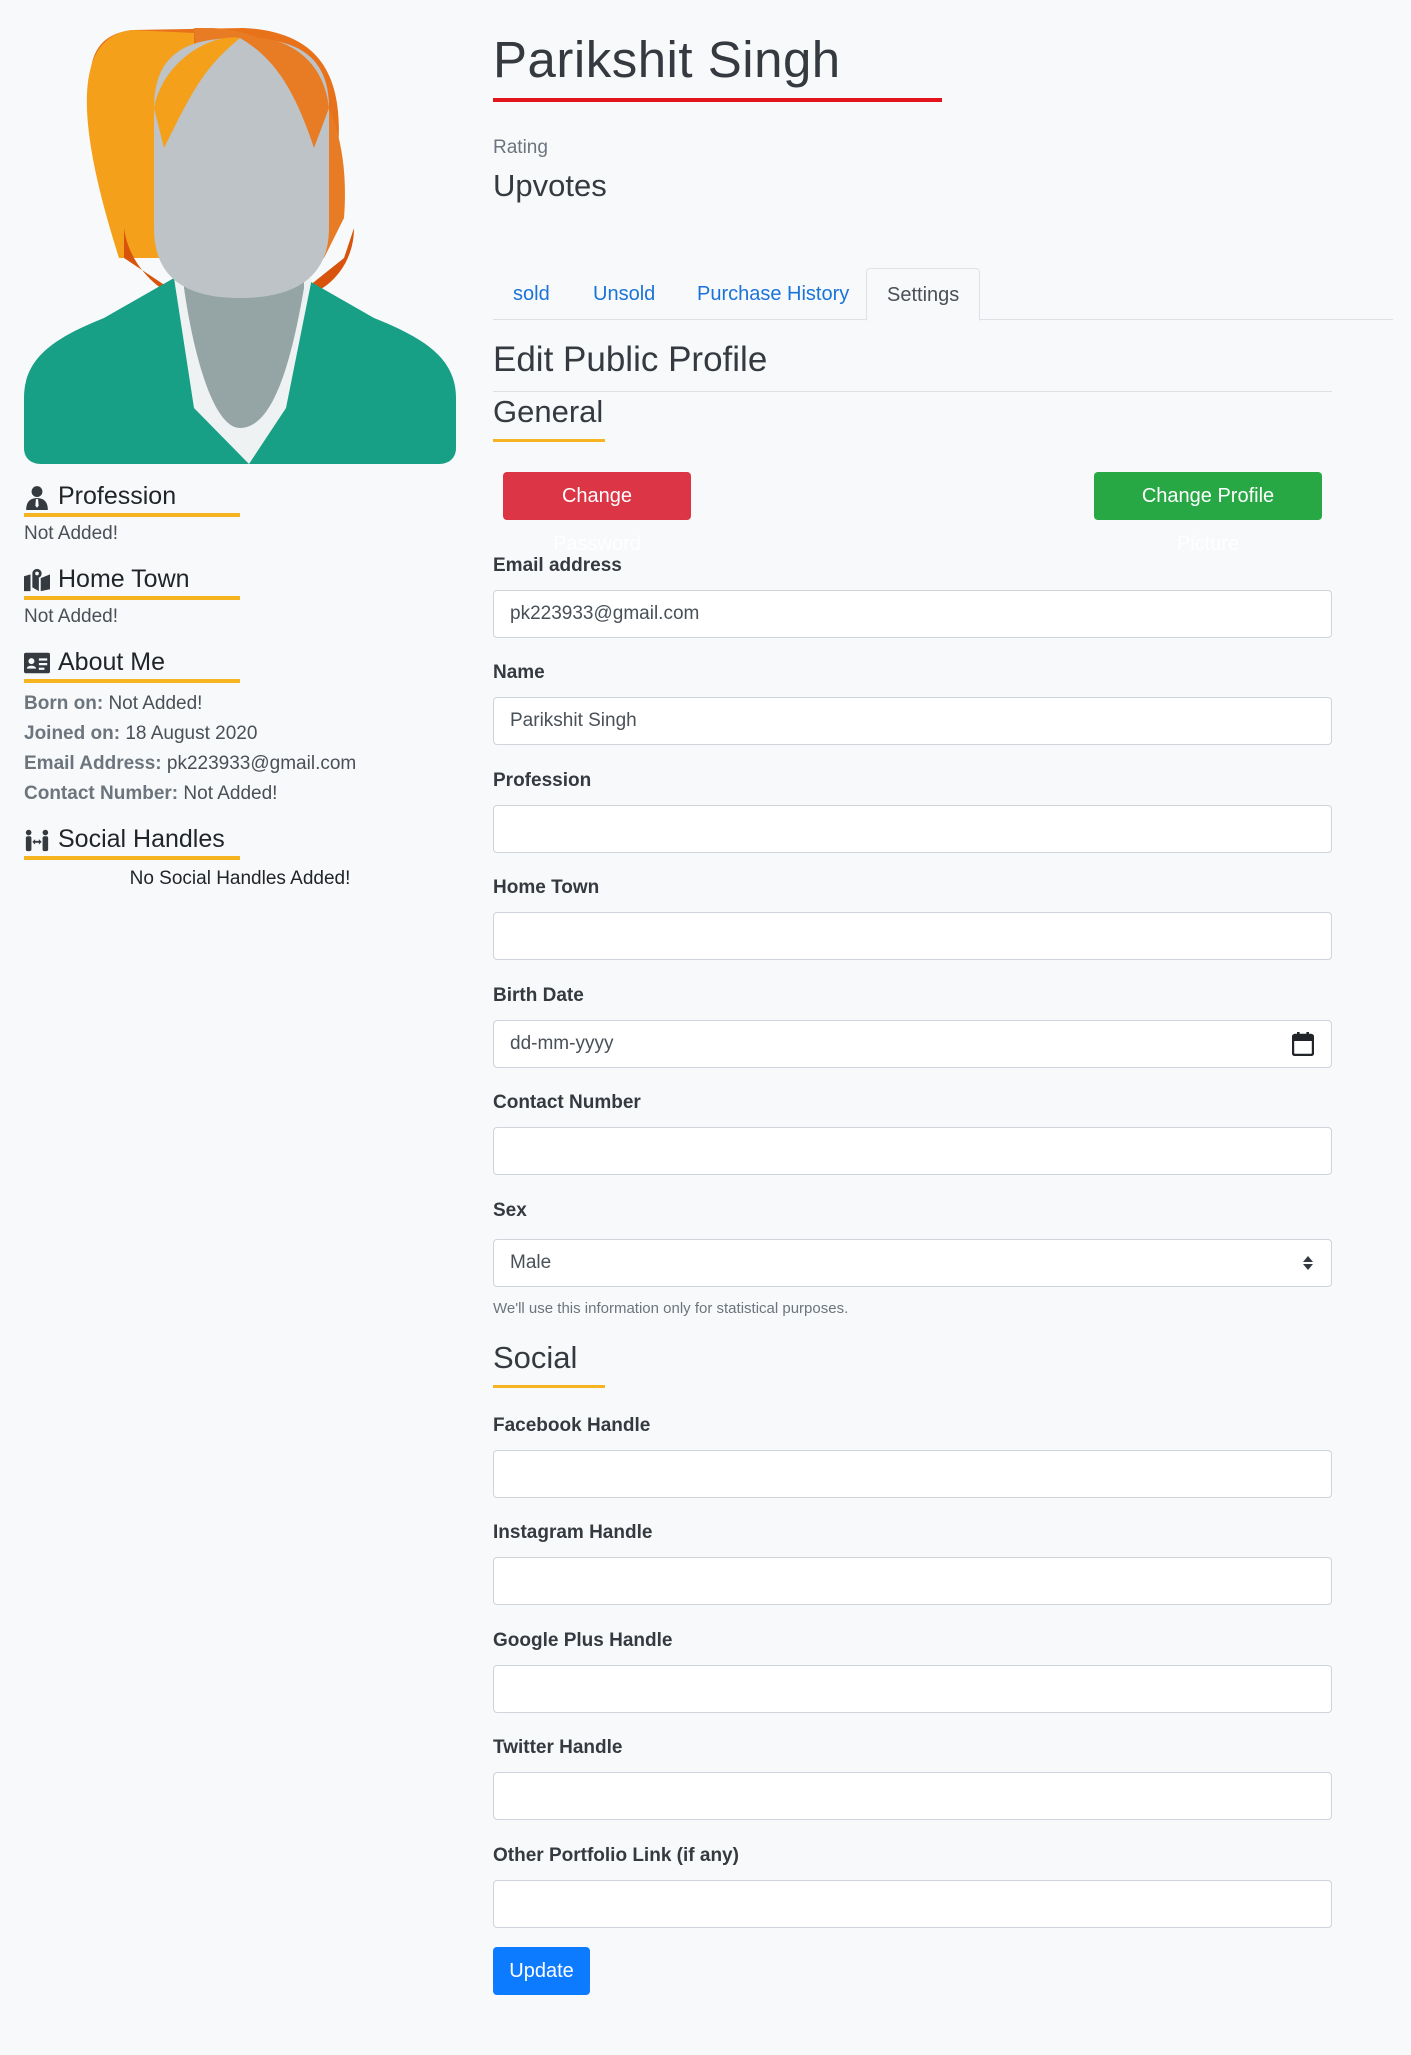  I want to click on born-value: Not Added!, so click(155, 703).